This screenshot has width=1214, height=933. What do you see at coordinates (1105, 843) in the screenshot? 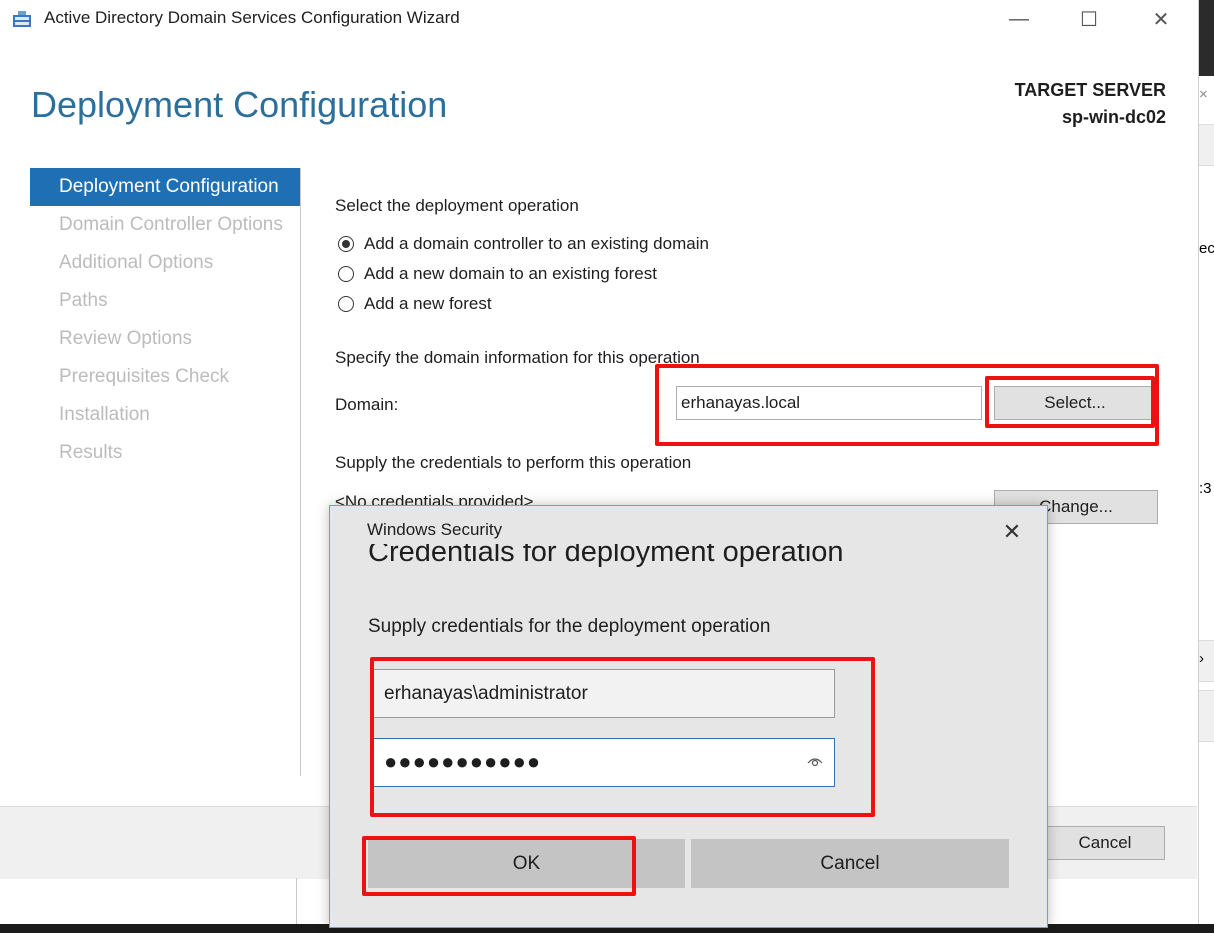
I see `wizard-cancel-button: Cancel` at bounding box center [1105, 843].